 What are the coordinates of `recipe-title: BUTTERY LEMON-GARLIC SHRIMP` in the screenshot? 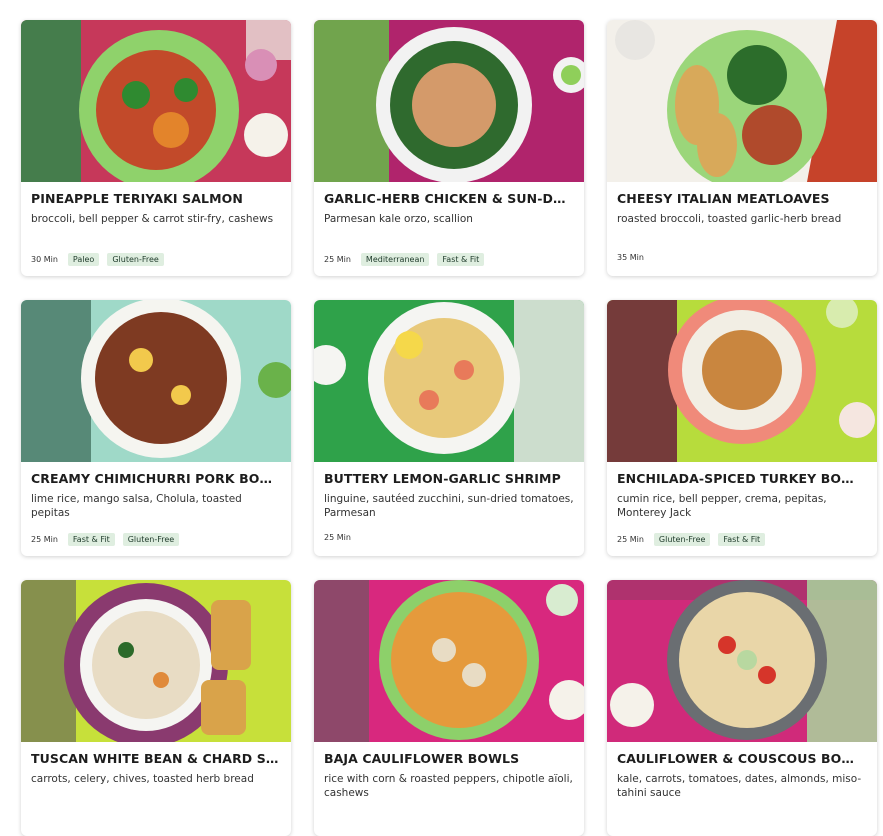 It's located at (449, 478).